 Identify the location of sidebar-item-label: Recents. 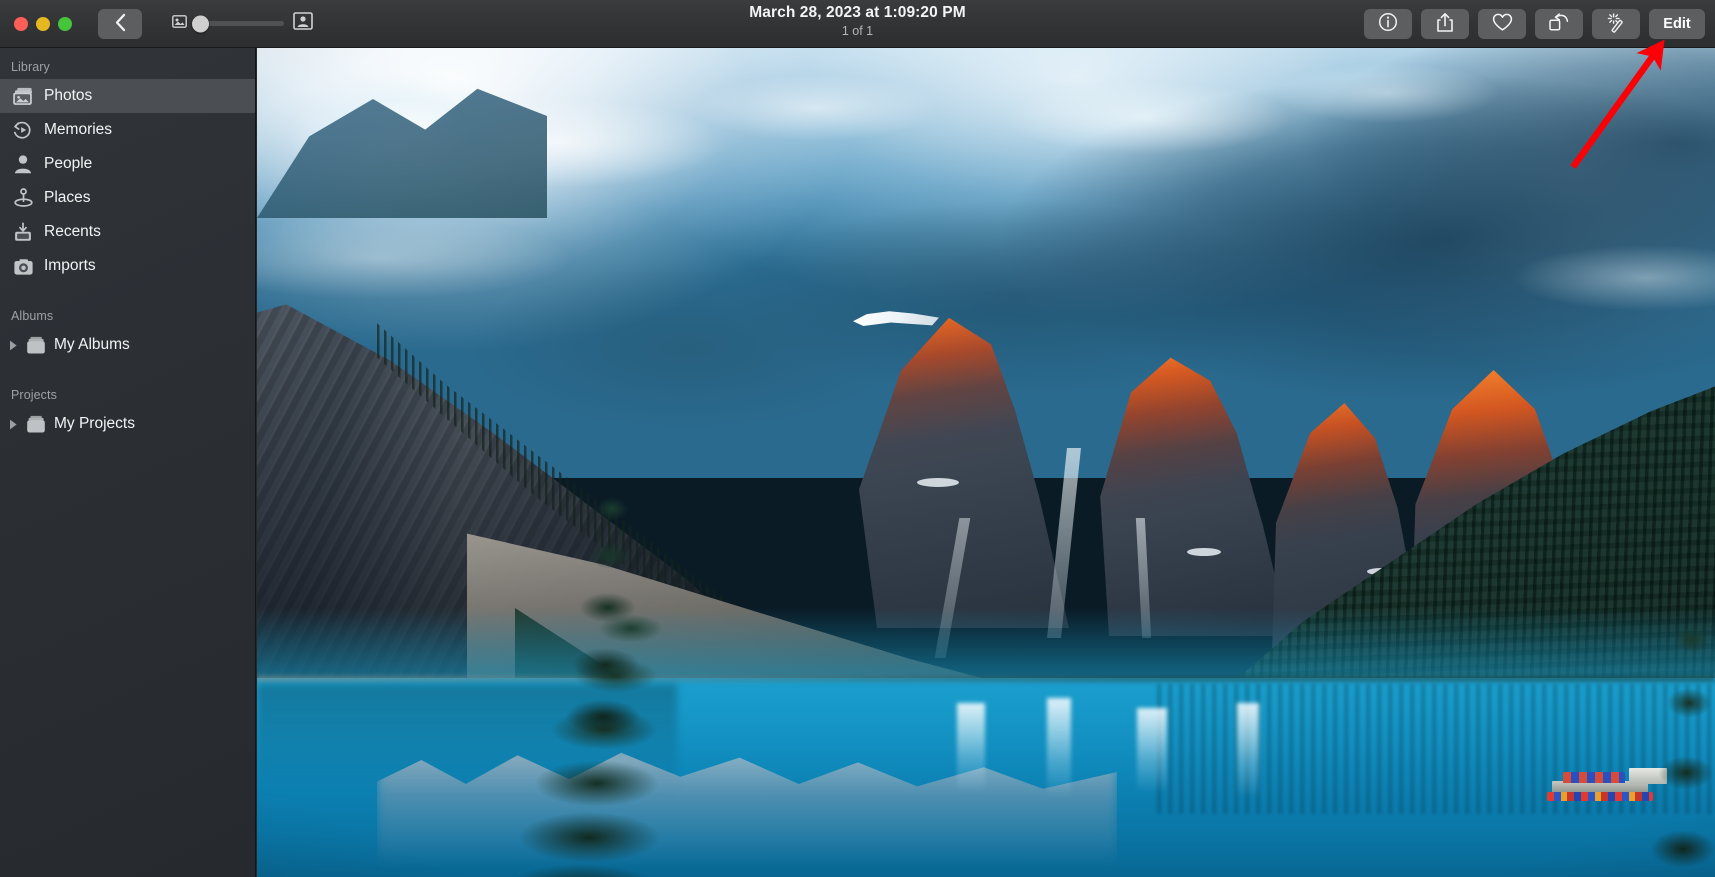
(72, 232).